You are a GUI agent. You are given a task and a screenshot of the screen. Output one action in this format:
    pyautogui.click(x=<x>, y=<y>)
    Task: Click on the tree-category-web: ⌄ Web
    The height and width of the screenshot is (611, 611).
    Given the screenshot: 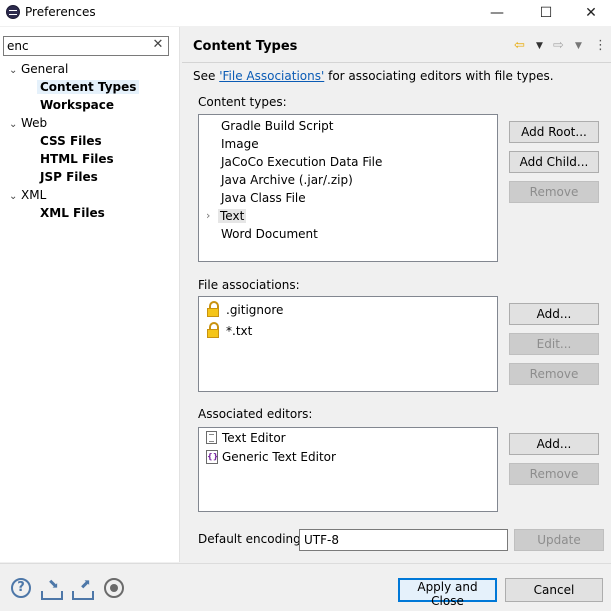 What is the action you would take?
    pyautogui.click(x=28, y=123)
    